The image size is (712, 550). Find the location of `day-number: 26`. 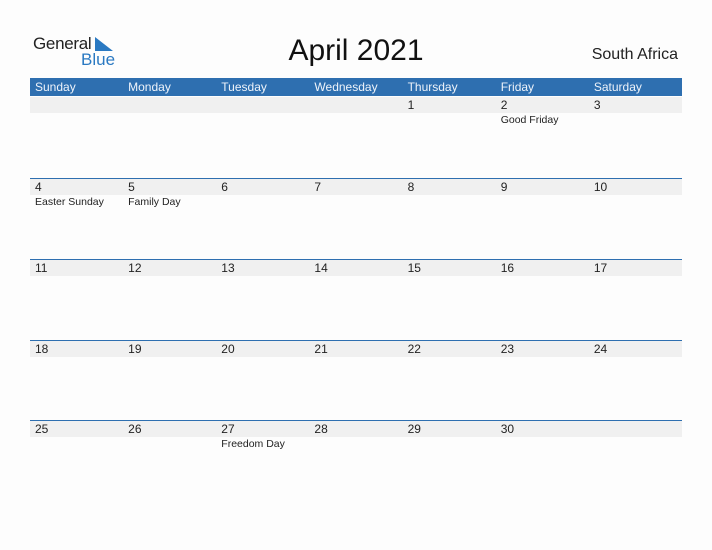

day-number: 26 is located at coordinates (135, 429).